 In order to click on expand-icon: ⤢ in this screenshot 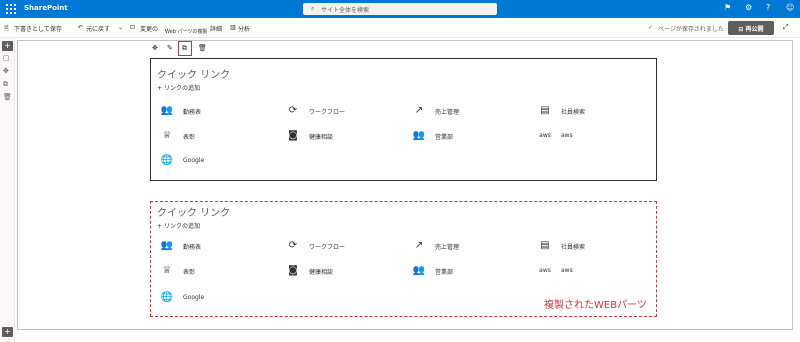, I will do `click(786, 27)`.